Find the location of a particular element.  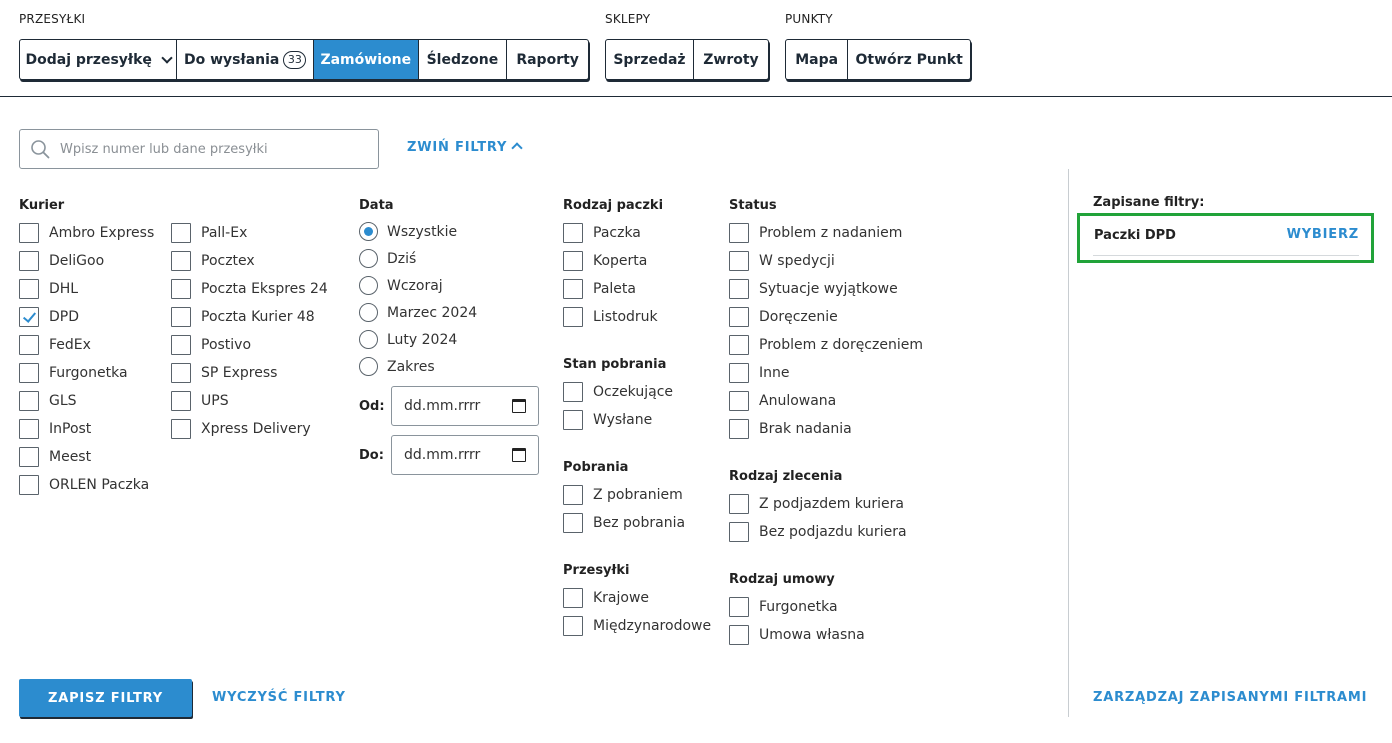

search-input is located at coordinates (215, 149).